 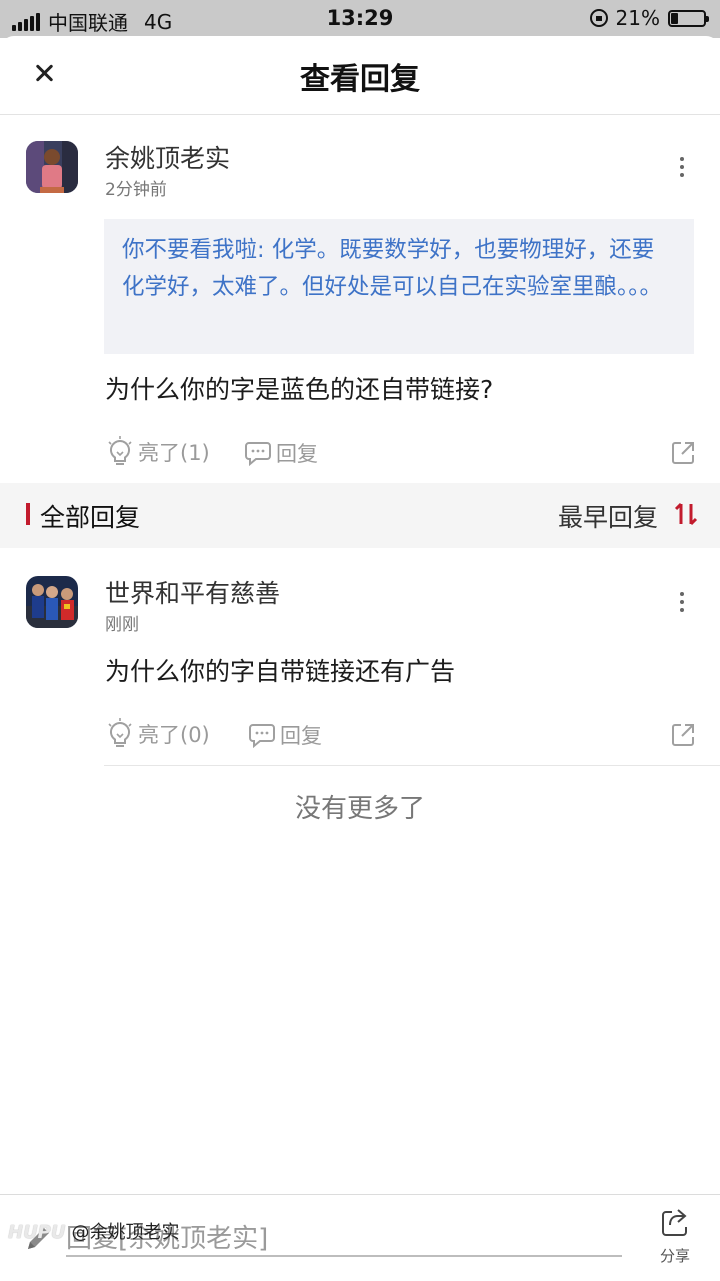 I want to click on watermark-handle: @余姚顶老实, so click(x=125, y=1232).